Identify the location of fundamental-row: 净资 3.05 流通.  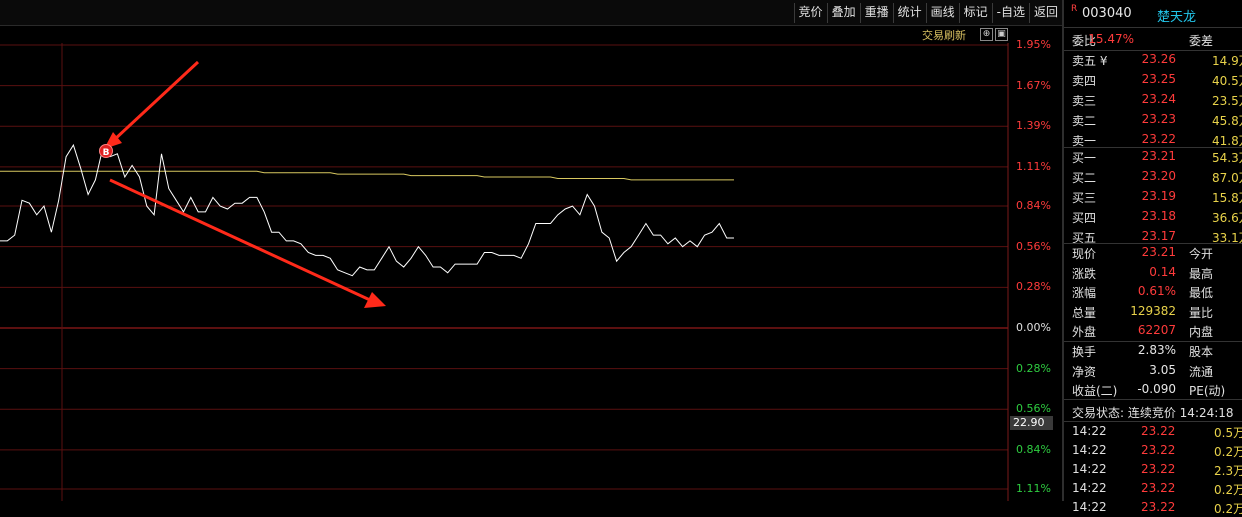
(1153, 370).